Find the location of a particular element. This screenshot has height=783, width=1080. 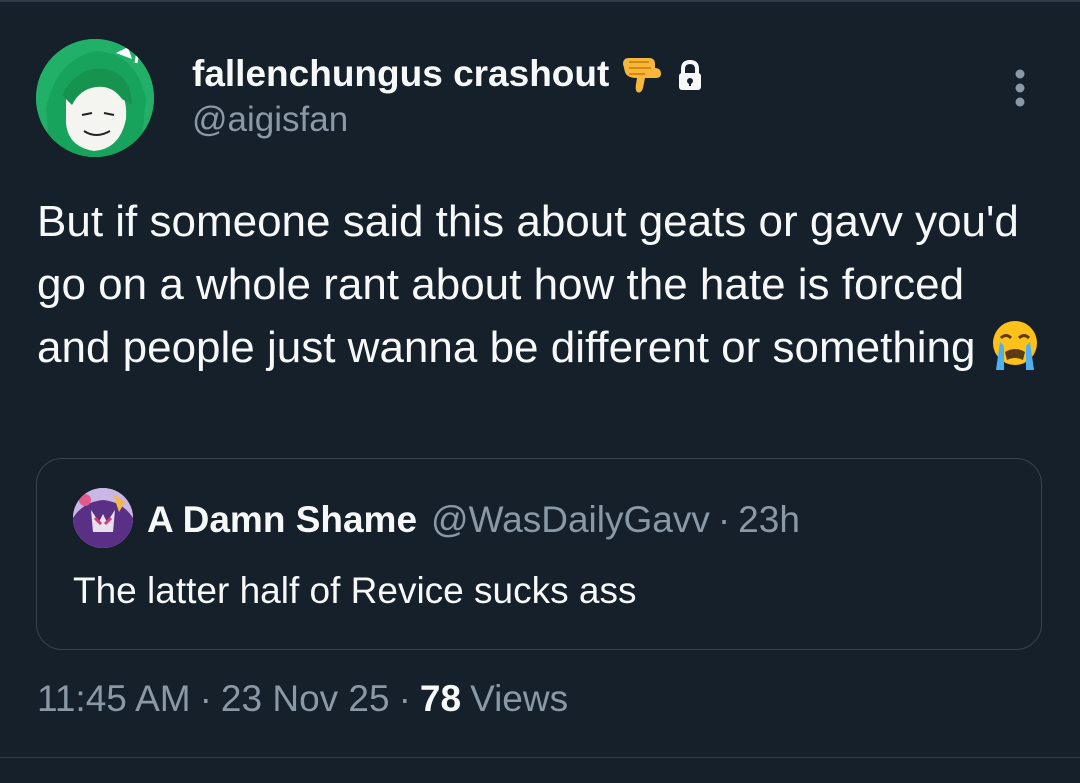

quoted-author-avatar is located at coordinates (103, 518).